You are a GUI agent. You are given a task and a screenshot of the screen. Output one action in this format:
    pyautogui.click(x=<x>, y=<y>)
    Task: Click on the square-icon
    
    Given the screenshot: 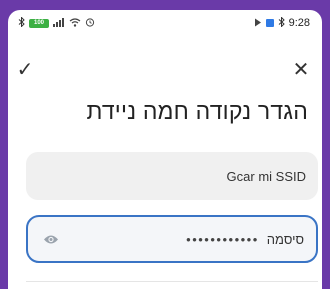 What is the action you would take?
    pyautogui.click(x=269, y=23)
    